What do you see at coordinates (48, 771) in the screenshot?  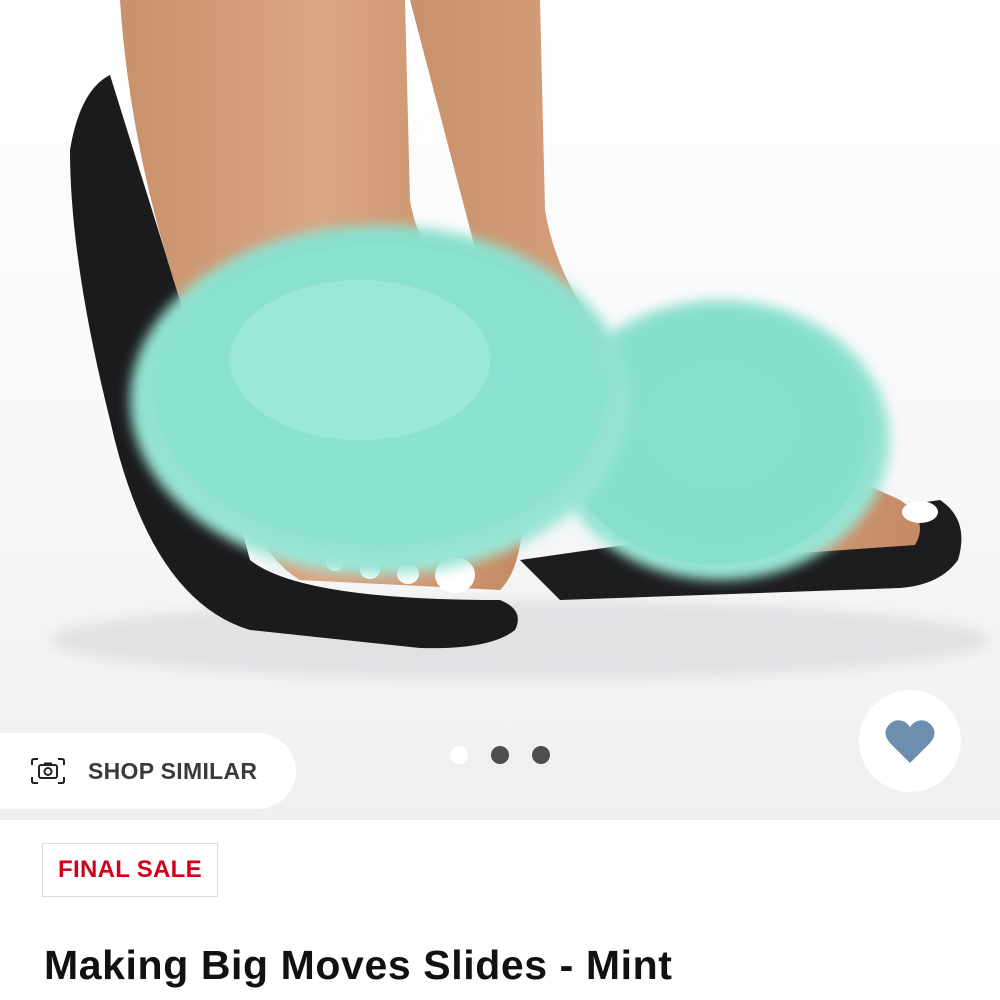 I see `camera-icon` at bounding box center [48, 771].